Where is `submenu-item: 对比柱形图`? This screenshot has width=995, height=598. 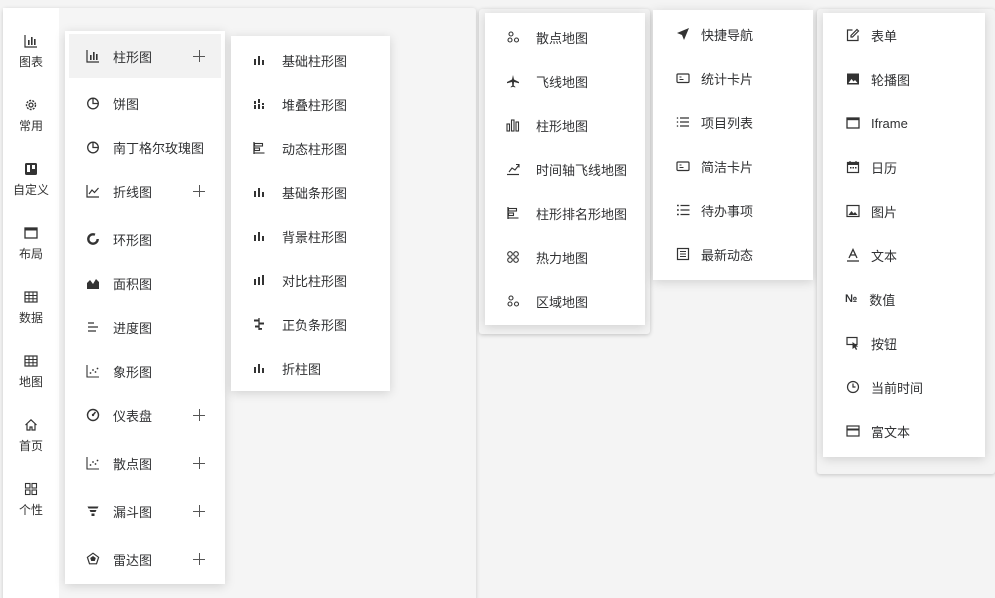 submenu-item: 对比柱形图 is located at coordinates (310, 280).